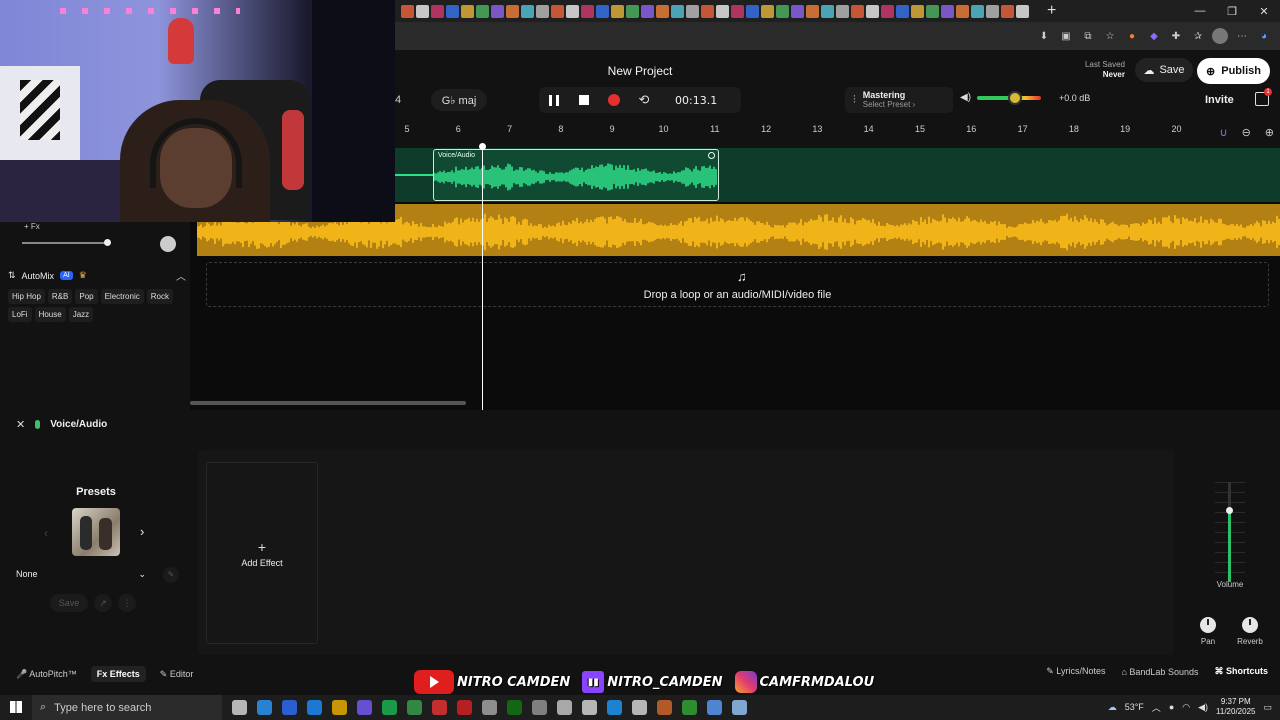  What do you see at coordinates (20, 424) in the screenshot?
I see `close-panel-icon: ✕` at bounding box center [20, 424].